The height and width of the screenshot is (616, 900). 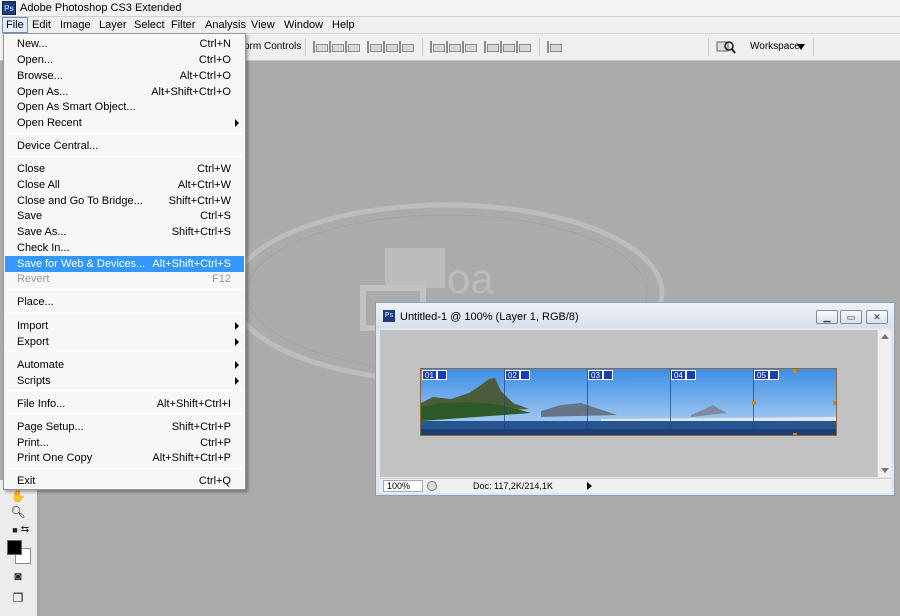 What do you see at coordinates (513, 486) in the screenshot?
I see `document-size-info: Doc: 117,2K/214,1K` at bounding box center [513, 486].